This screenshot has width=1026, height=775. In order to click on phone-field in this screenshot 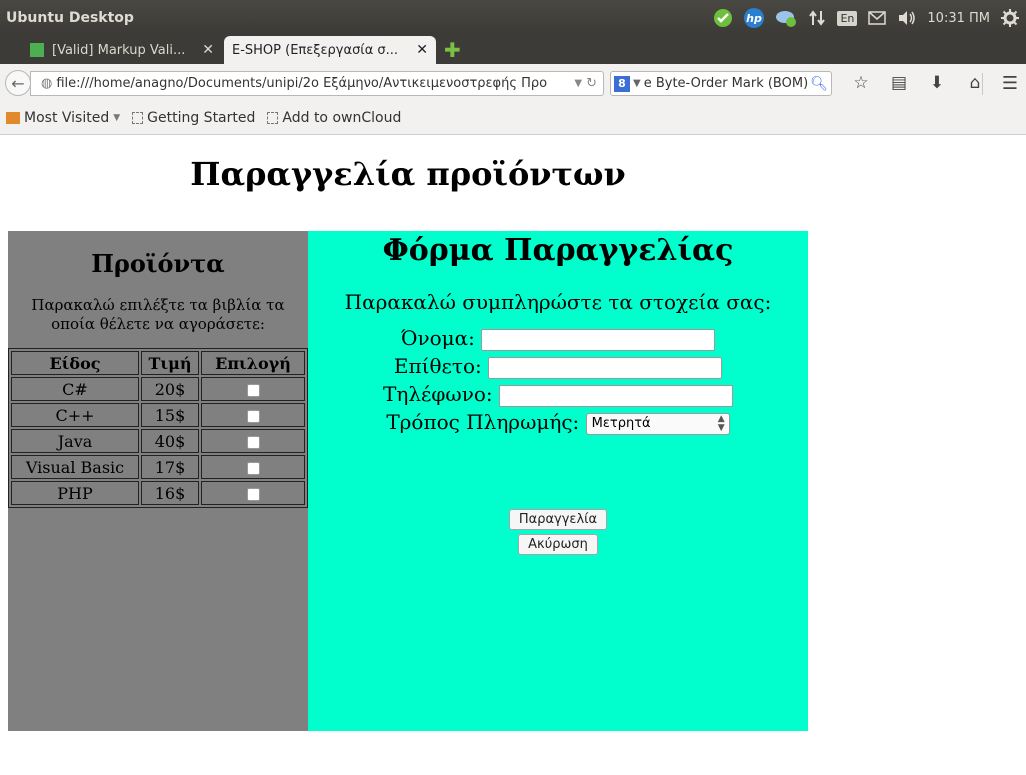, I will do `click(615, 395)`.